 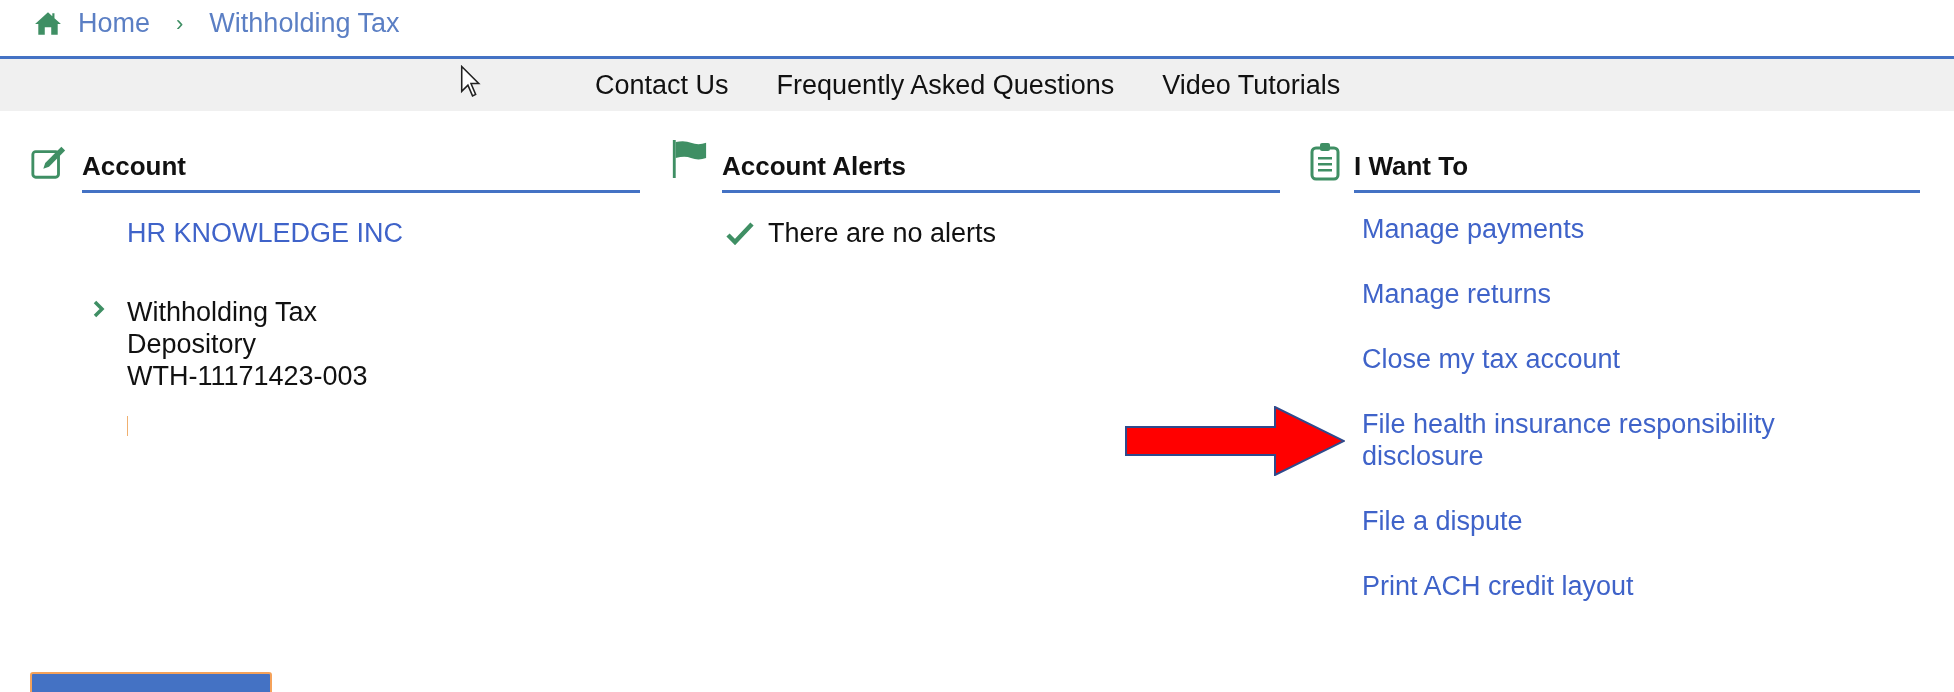 What do you see at coordinates (471, 82) in the screenshot?
I see `mouse-cursor-icon` at bounding box center [471, 82].